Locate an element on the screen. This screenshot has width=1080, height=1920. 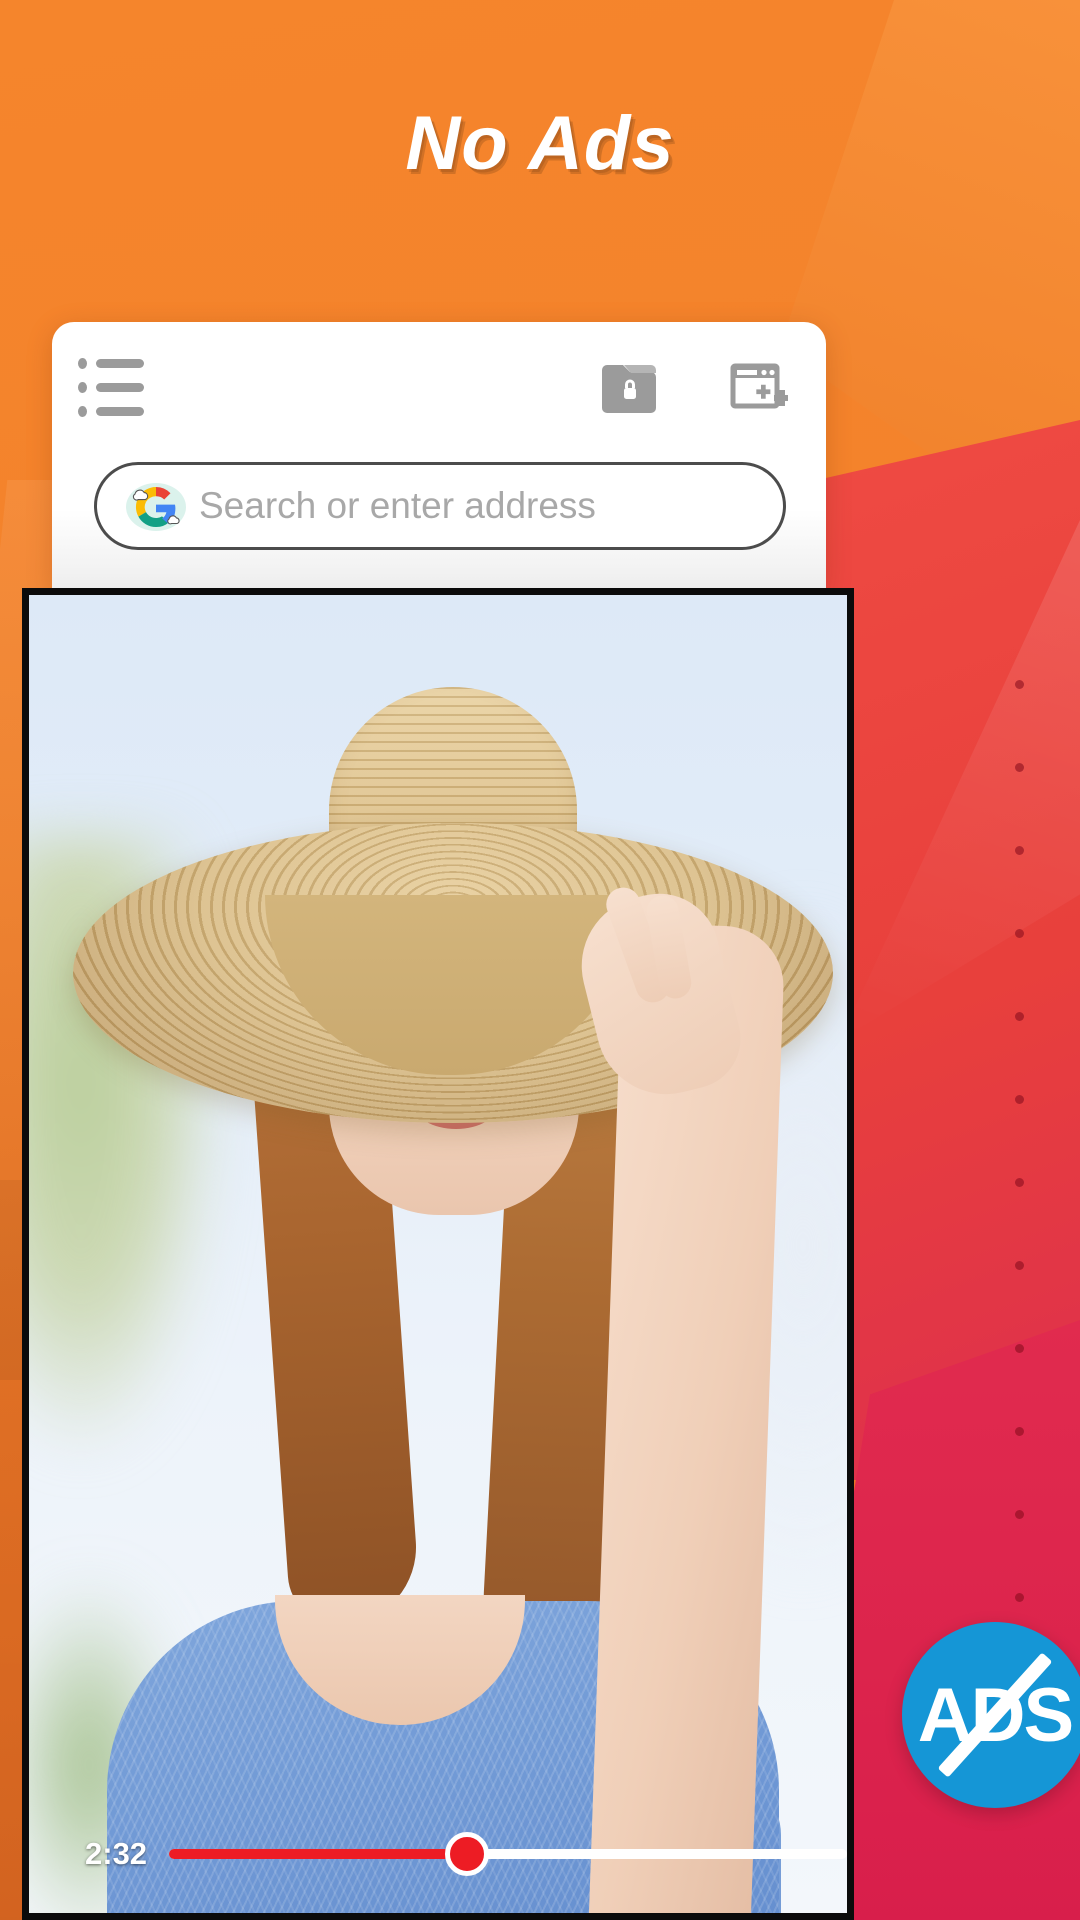
google-g-icon is located at coordinates (156, 506).